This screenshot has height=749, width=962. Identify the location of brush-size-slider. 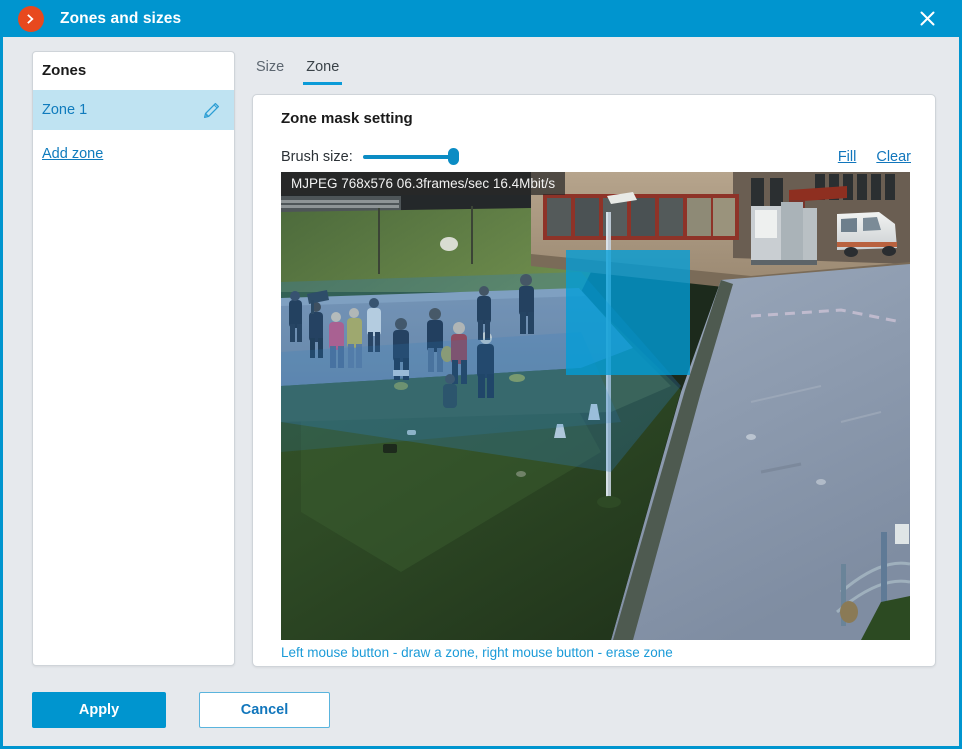
(412, 157).